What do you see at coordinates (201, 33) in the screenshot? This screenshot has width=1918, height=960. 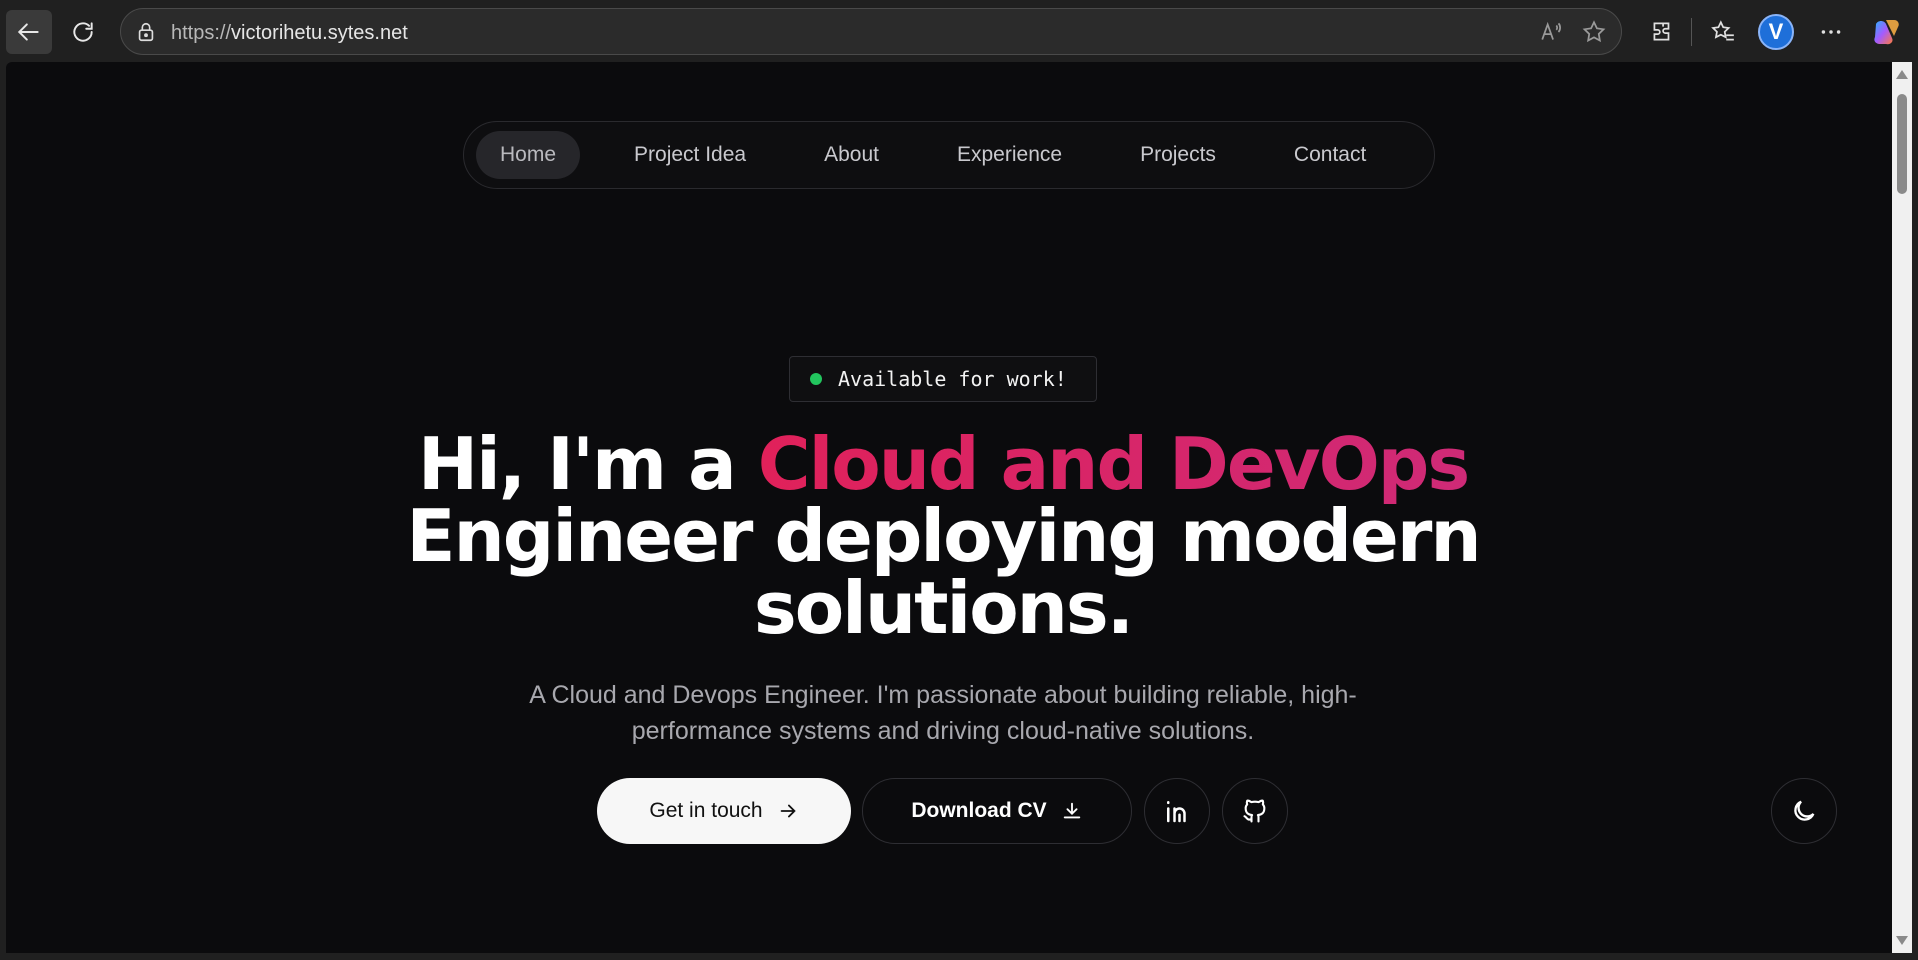 I see `url-protocol: https://` at bounding box center [201, 33].